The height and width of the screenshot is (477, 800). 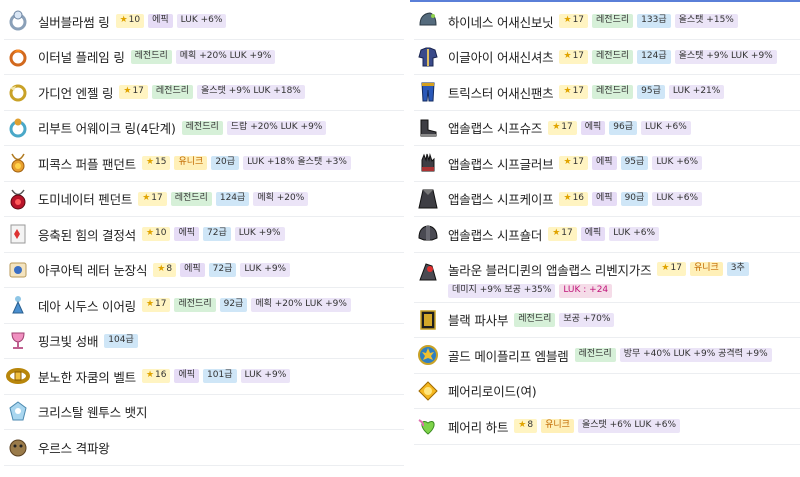 I want to click on equipment-row: 앱솔랩스 시프글러브 17에픽95급LUK +6%, so click(x=607, y=164).